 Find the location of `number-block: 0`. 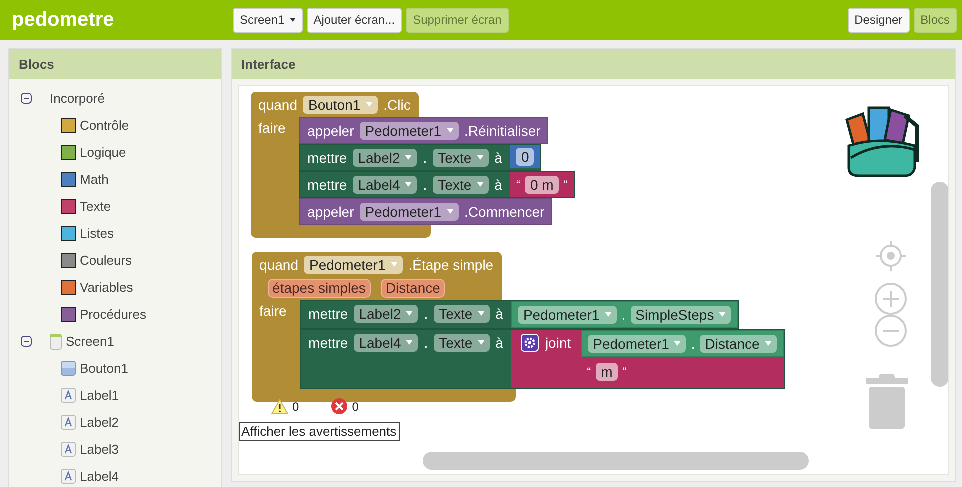

number-block: 0 is located at coordinates (525, 156).